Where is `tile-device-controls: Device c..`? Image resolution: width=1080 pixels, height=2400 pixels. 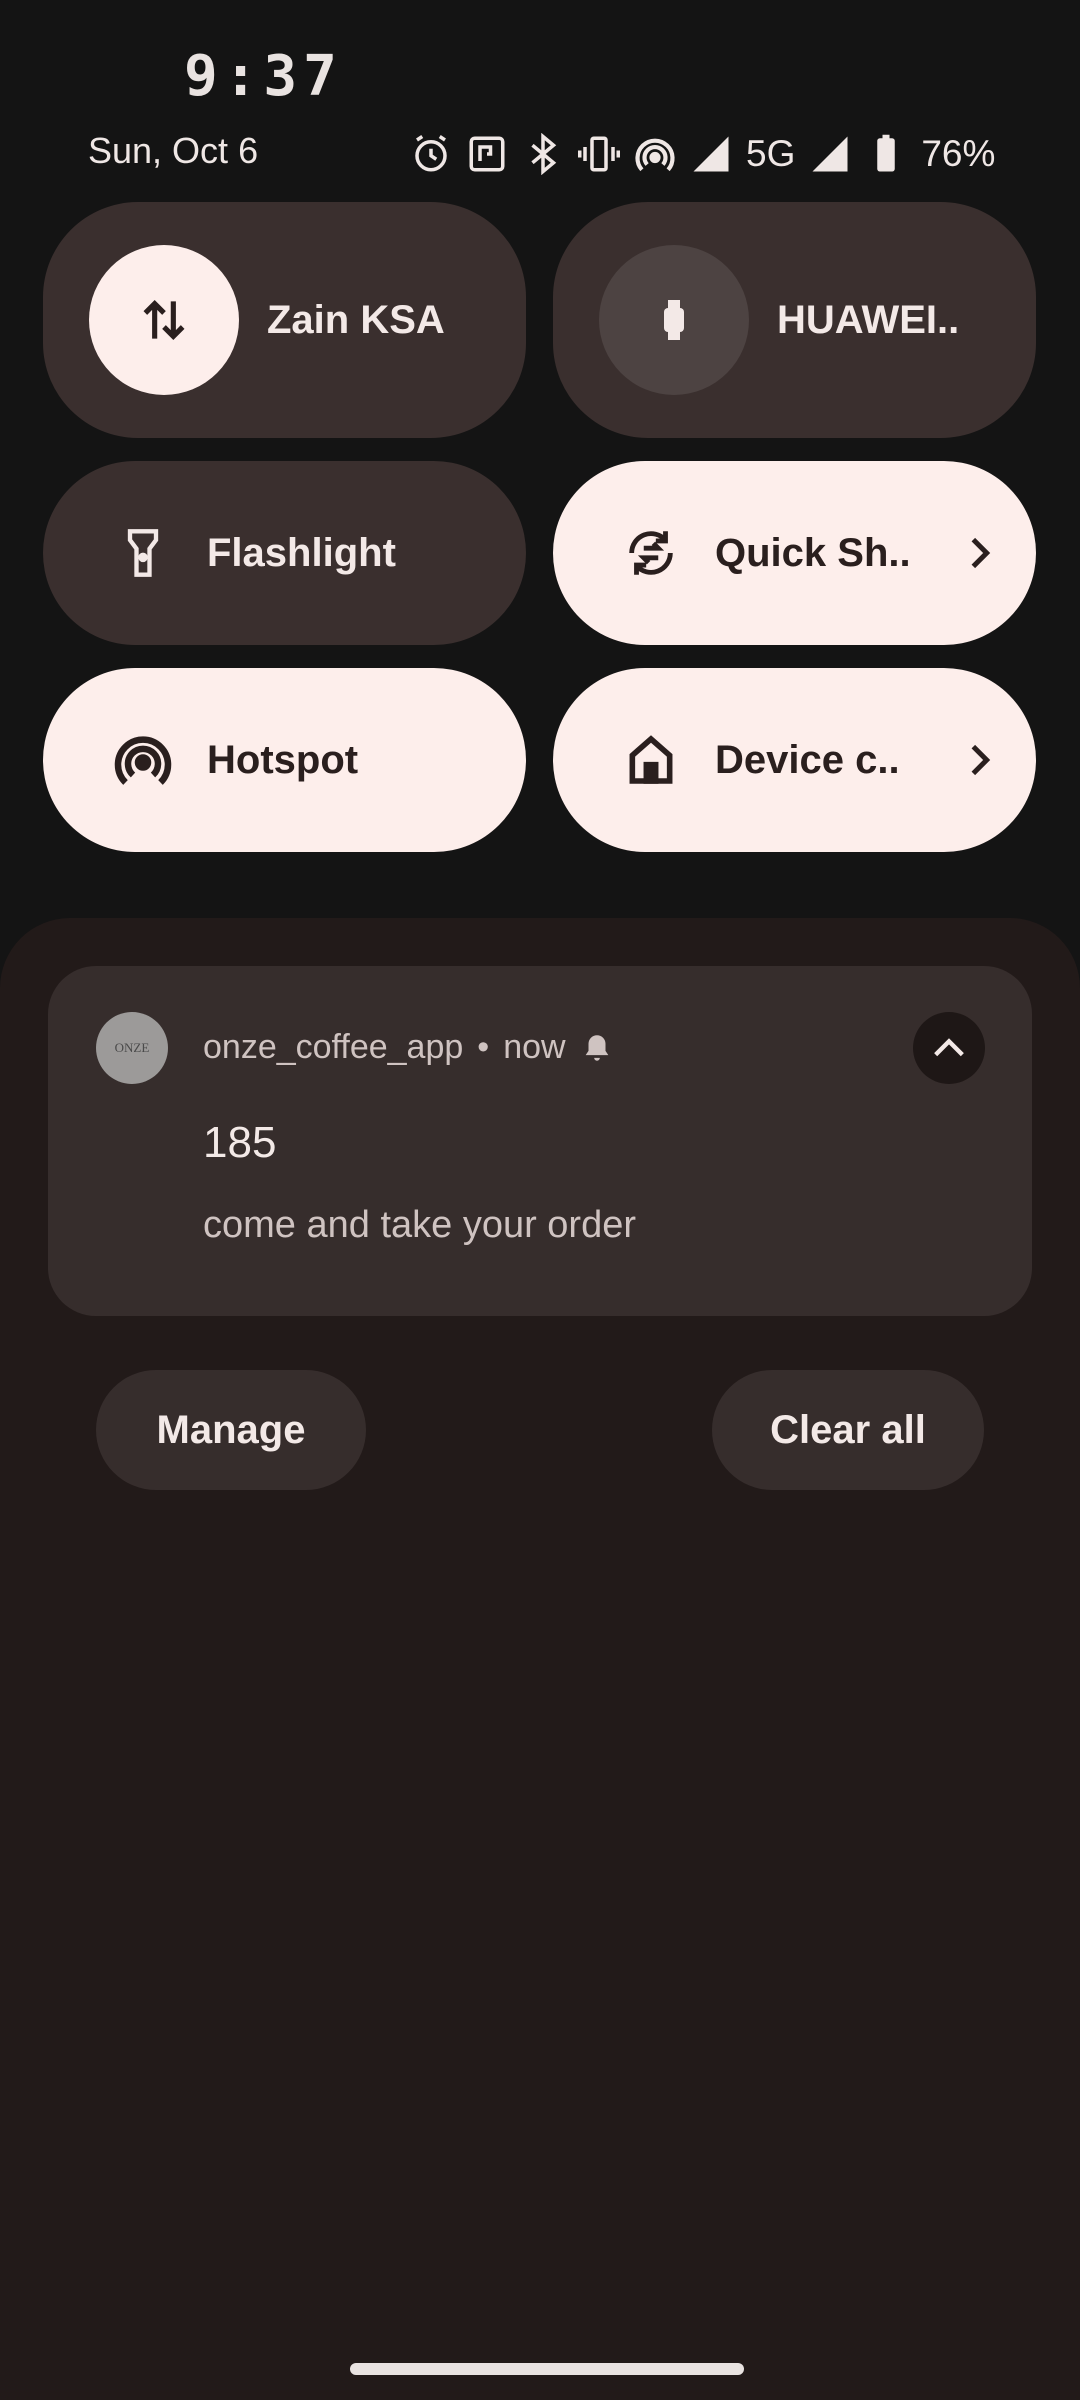
tile-device-controls: Device c.. is located at coordinates (794, 760).